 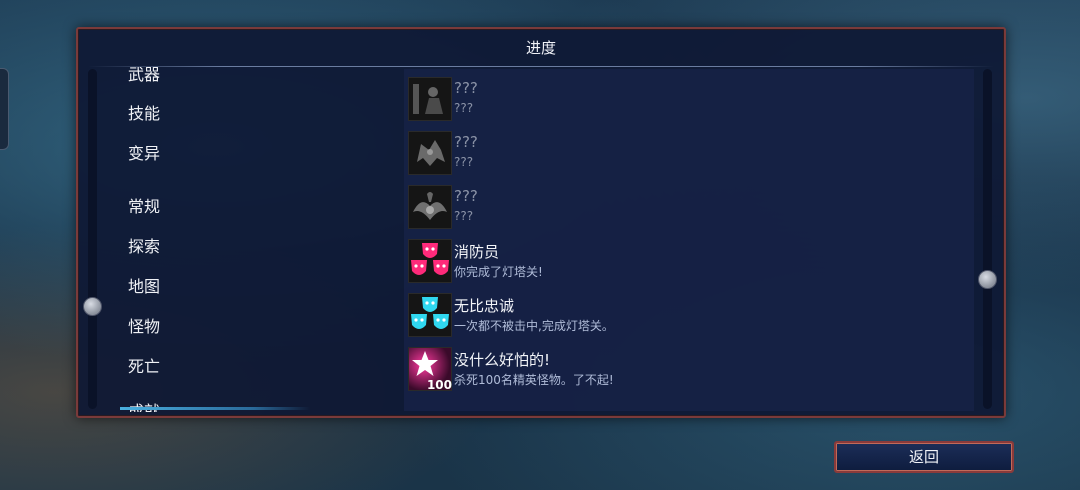 I want to click on achievement-name: 没什么好怕的!, so click(x=502, y=360).